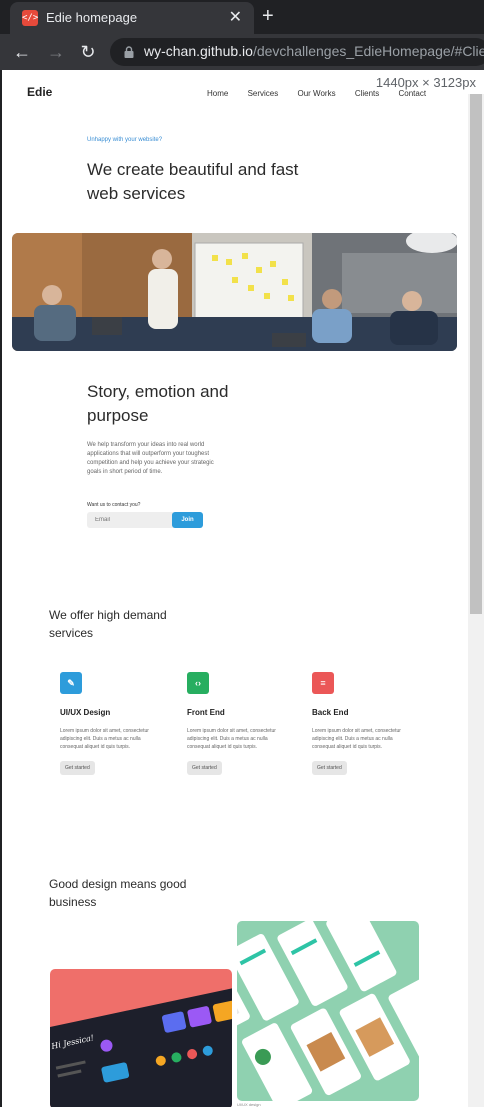  What do you see at coordinates (125, 140) in the screenshot?
I see `hero-tagline: Unhappy with your website?` at bounding box center [125, 140].